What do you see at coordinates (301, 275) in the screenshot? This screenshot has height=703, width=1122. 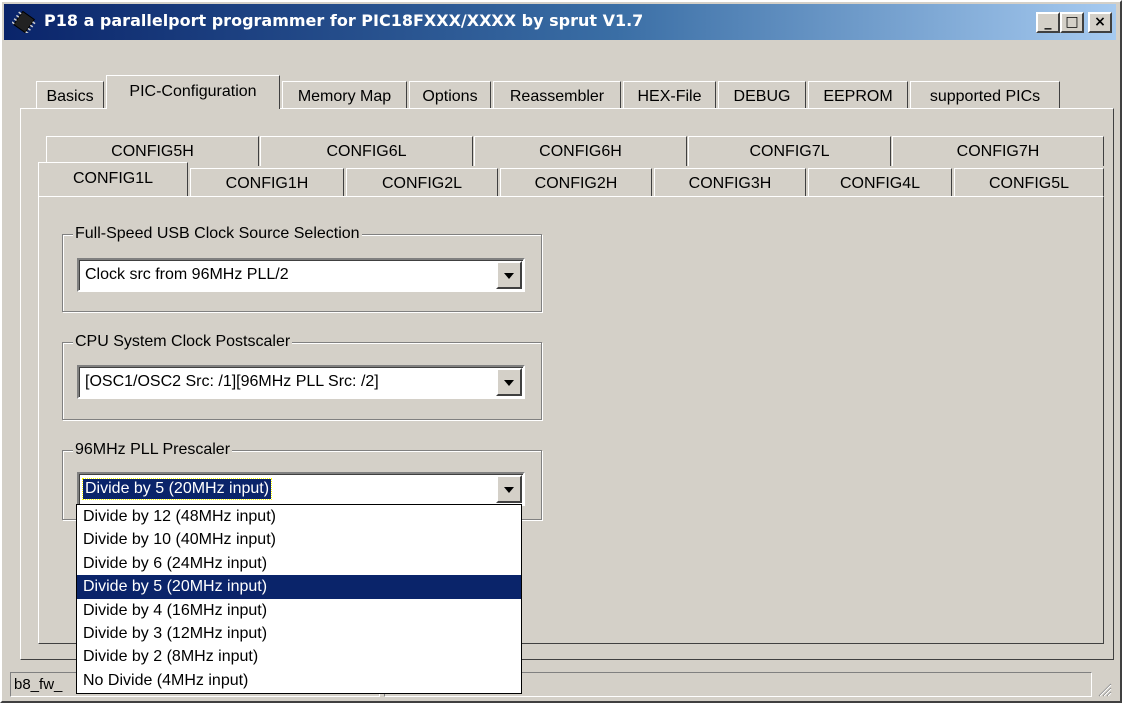 I see `usb-clock-select: Clock src from 96MHz PLL/2` at bounding box center [301, 275].